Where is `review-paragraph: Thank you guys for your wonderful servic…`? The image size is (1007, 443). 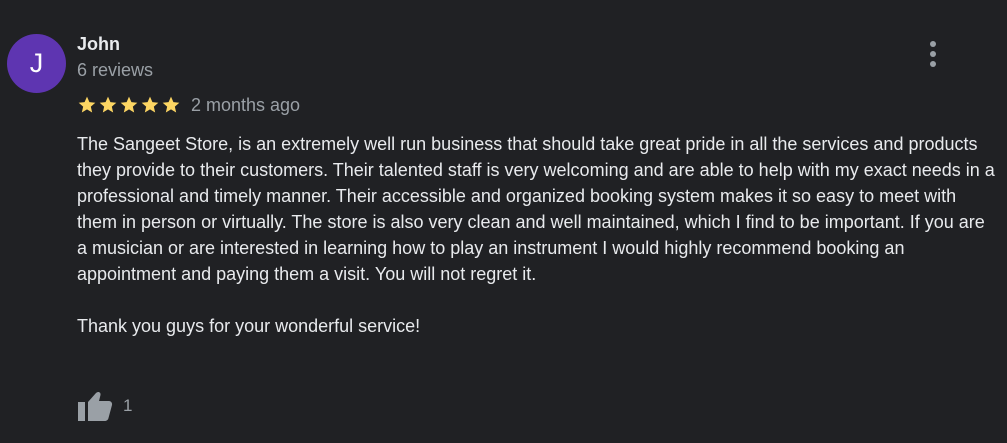 review-paragraph: Thank you guys for your wonderful servic… is located at coordinates (249, 326).